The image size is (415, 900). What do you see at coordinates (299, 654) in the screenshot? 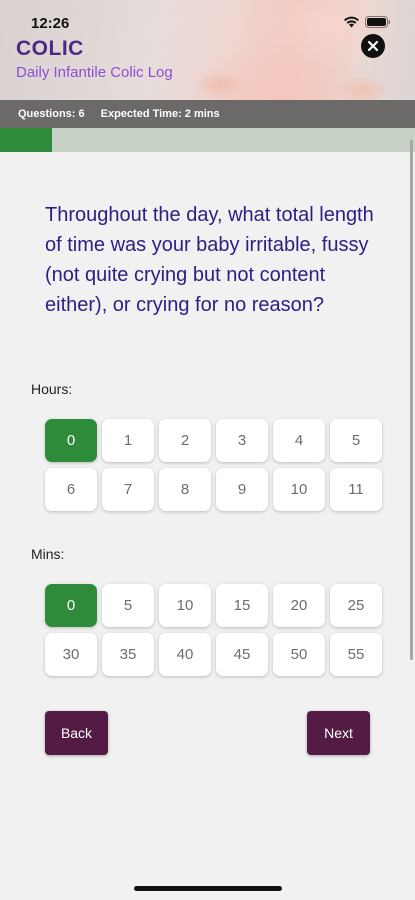
I see `mins-option-50: 50` at bounding box center [299, 654].